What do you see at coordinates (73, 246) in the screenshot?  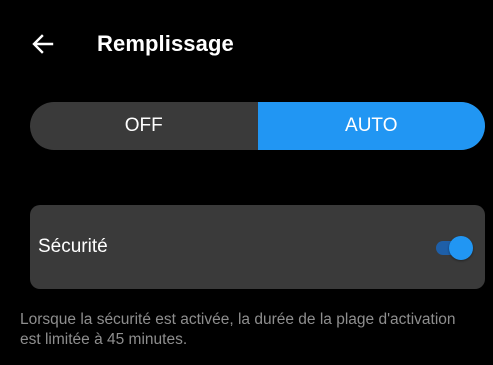 I see `security-label: Sécurité` at bounding box center [73, 246].